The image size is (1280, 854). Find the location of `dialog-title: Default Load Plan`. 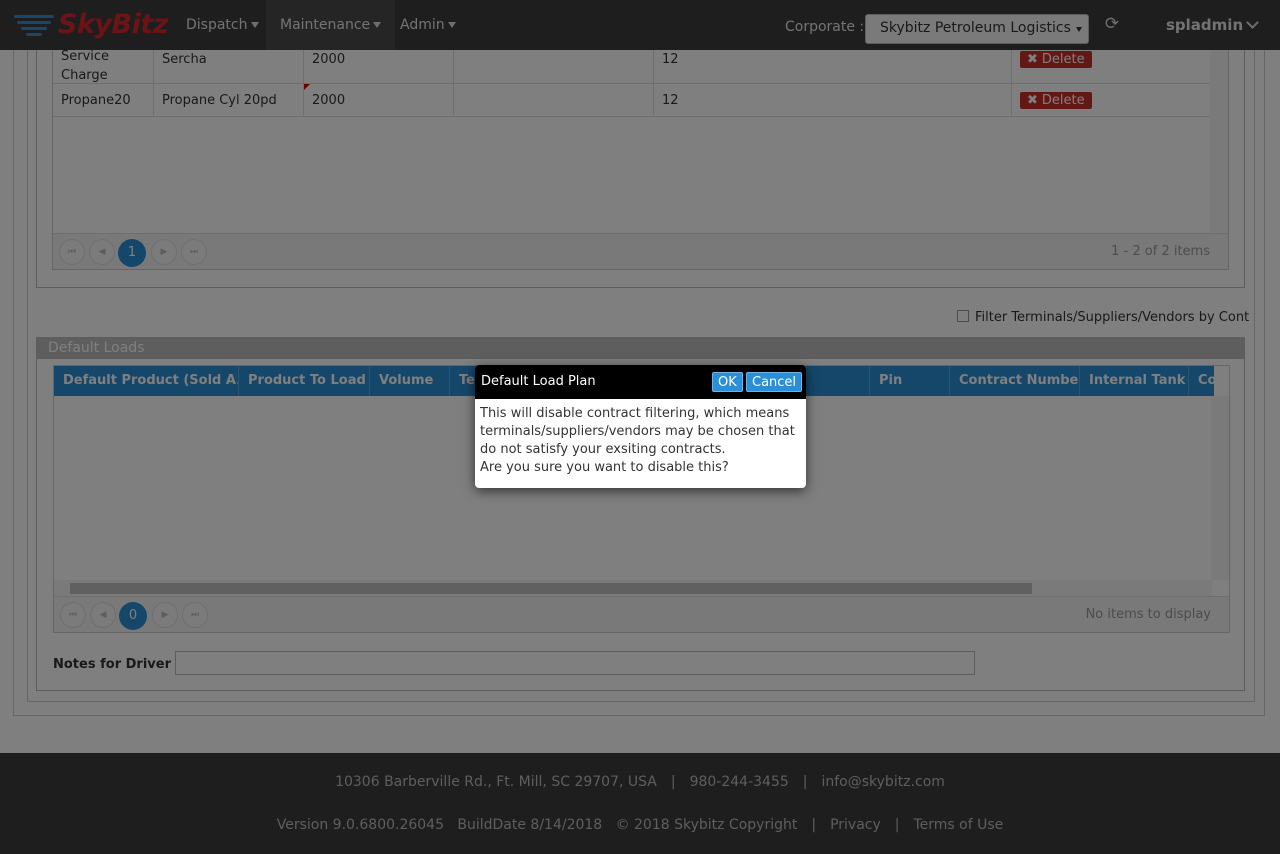

dialog-title: Default Load Plan is located at coordinates (538, 381).